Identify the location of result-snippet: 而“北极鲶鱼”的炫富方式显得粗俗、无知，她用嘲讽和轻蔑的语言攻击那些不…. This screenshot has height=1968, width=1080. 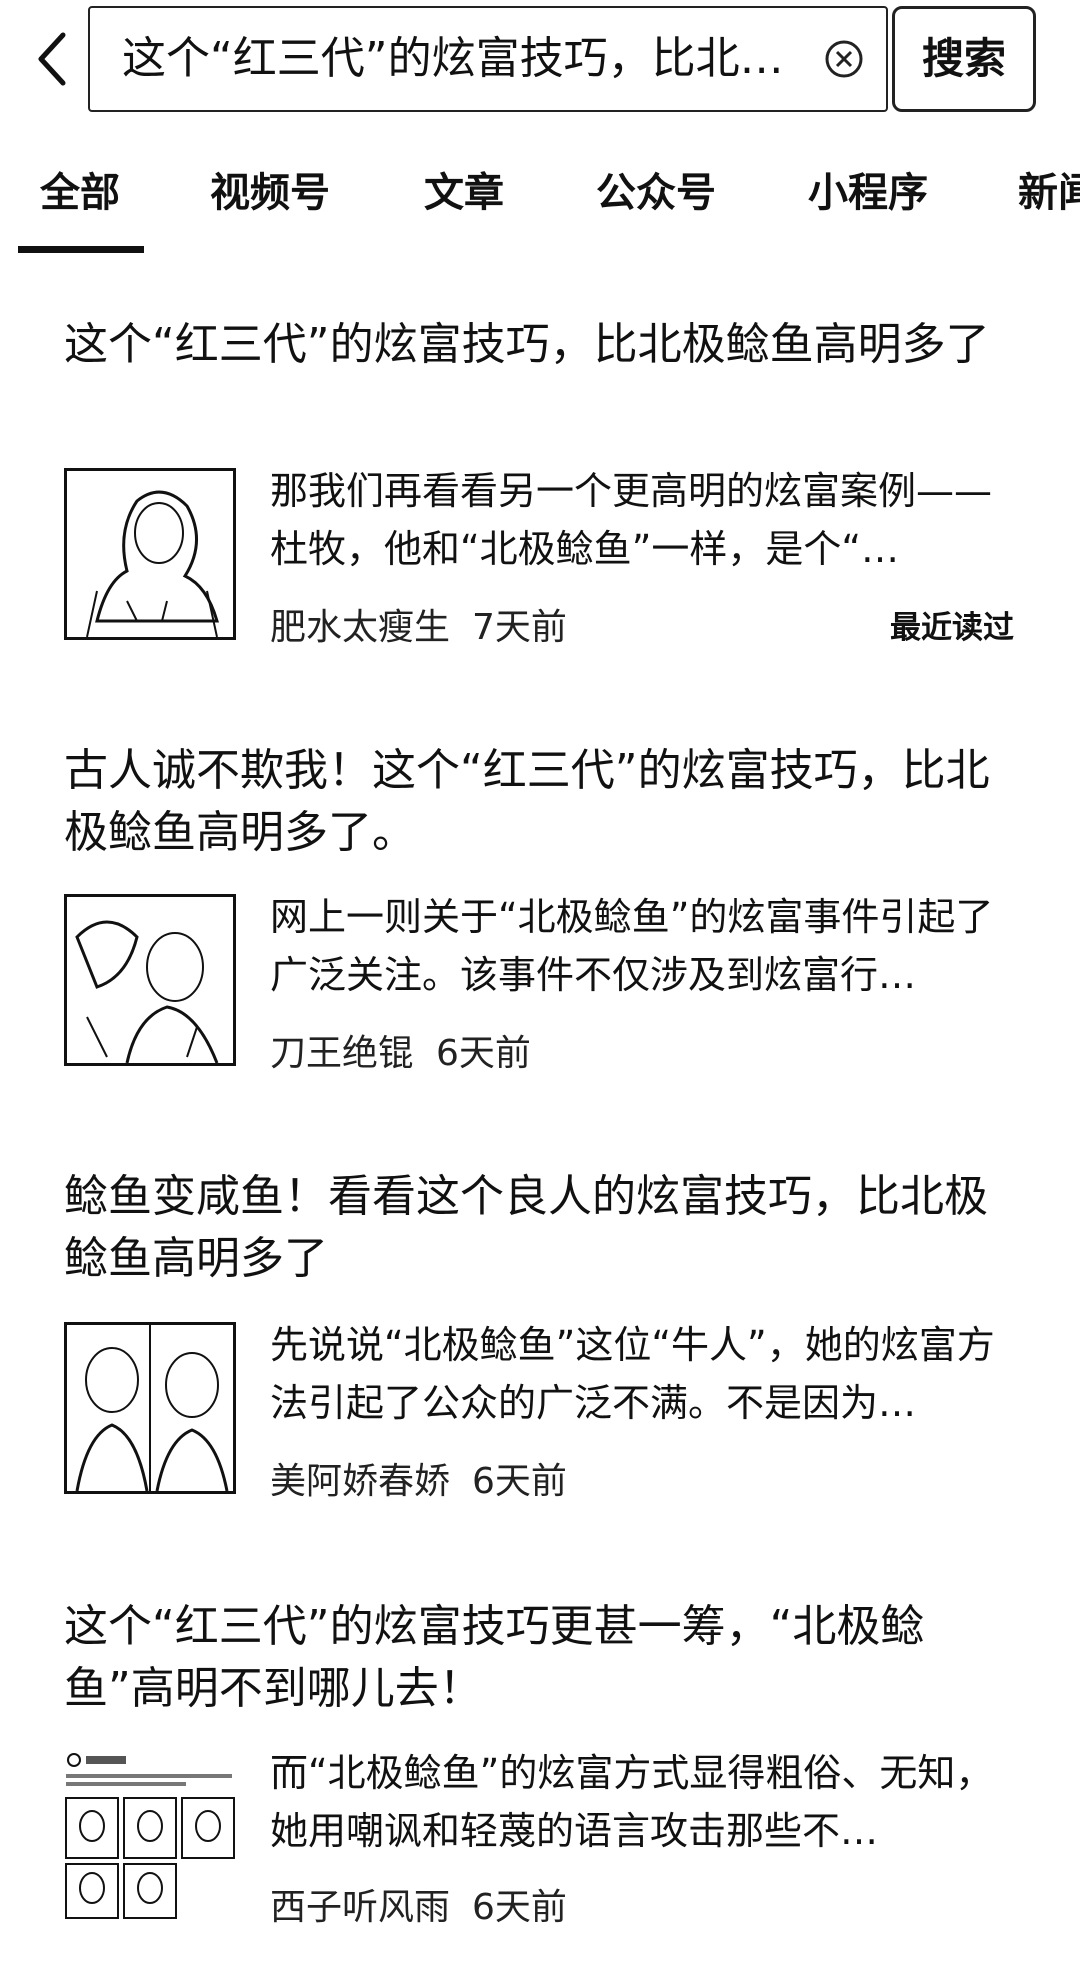
(632, 1802).